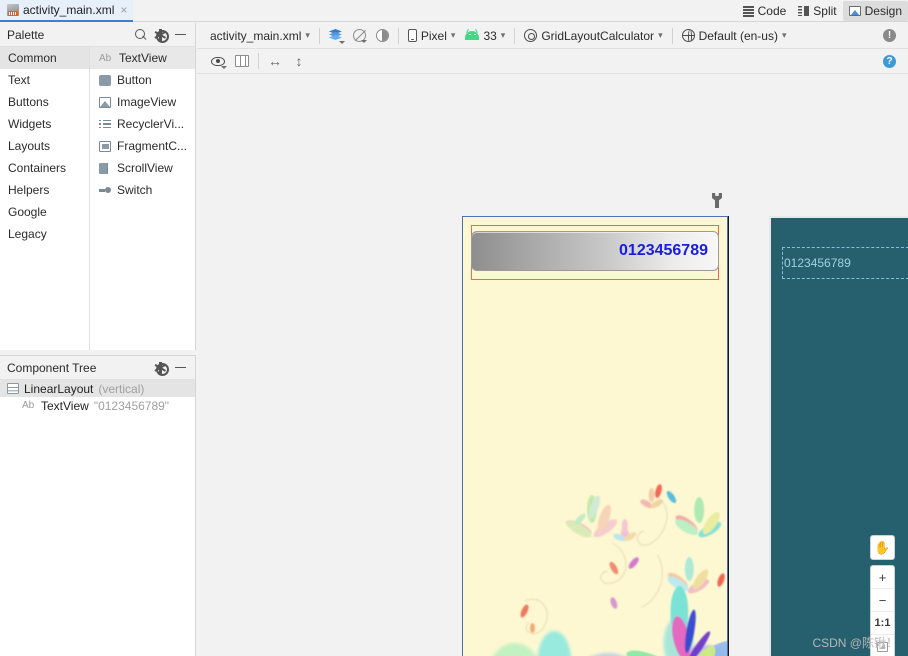 This screenshot has width=908, height=656. What do you see at coordinates (490, 35) in the screenshot?
I see `api-level-label: 33` at bounding box center [490, 35].